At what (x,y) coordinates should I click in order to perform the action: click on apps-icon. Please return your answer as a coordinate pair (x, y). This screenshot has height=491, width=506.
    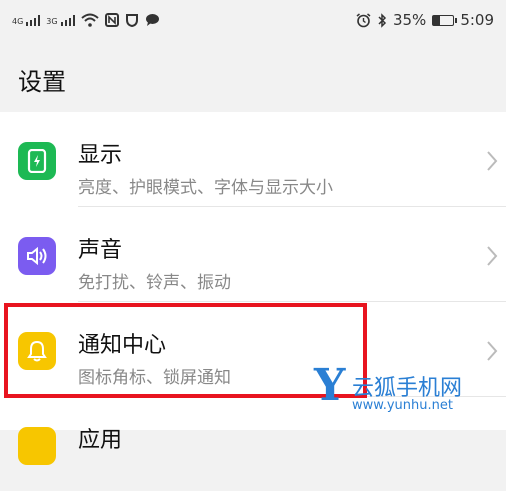
    Looking at the image, I should click on (37, 446).